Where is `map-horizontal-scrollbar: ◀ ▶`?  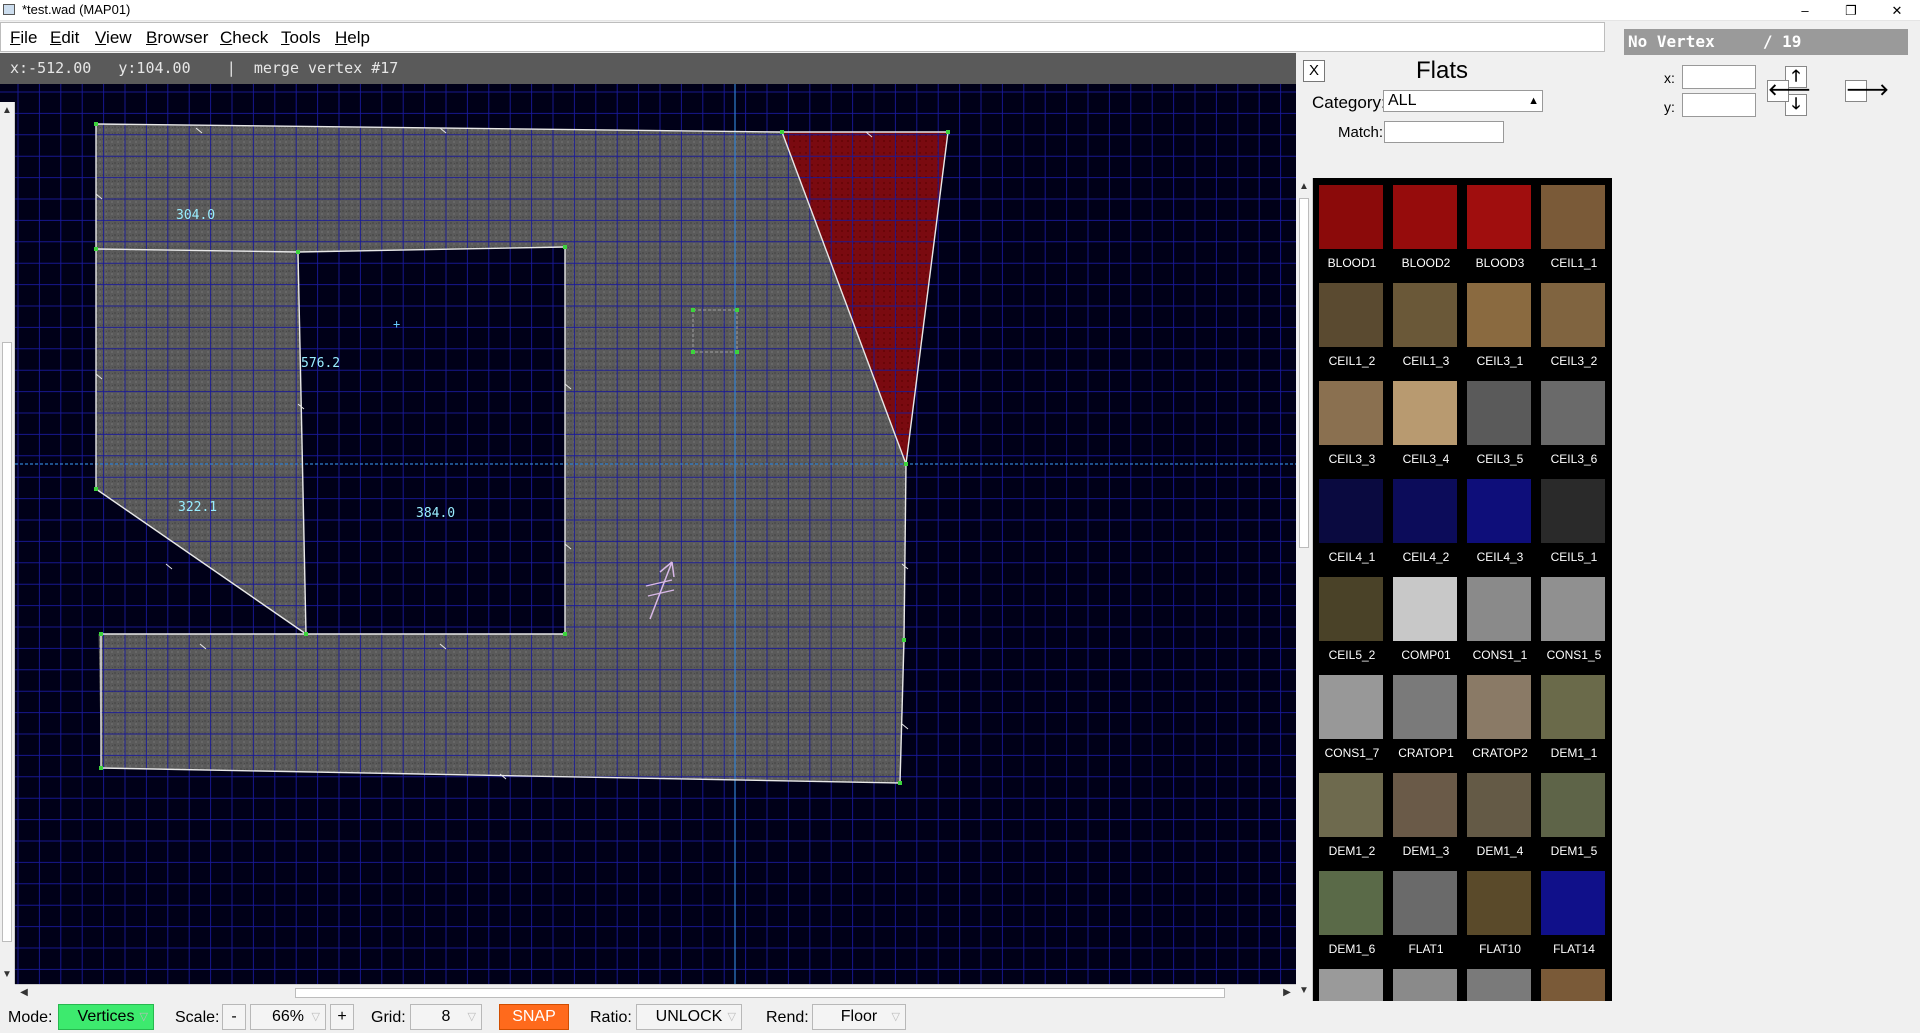 map-horizontal-scrollbar: ◀ ▶ is located at coordinates (655, 992).